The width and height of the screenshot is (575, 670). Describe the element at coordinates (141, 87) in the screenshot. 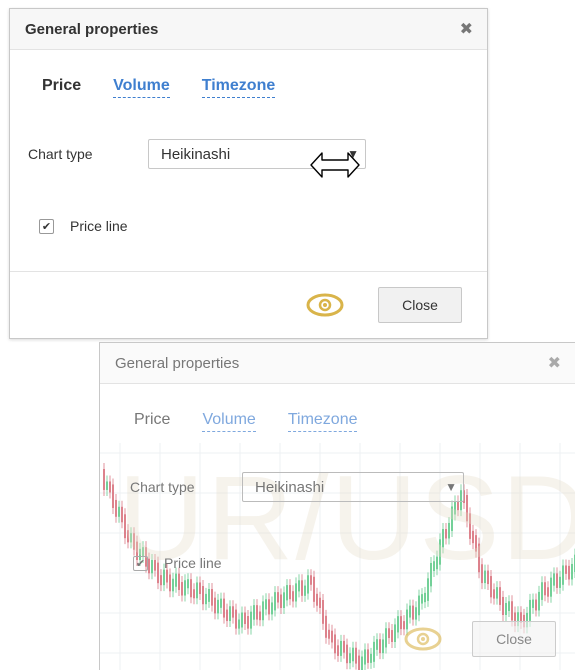

I see `tab-volume: Volume` at that location.